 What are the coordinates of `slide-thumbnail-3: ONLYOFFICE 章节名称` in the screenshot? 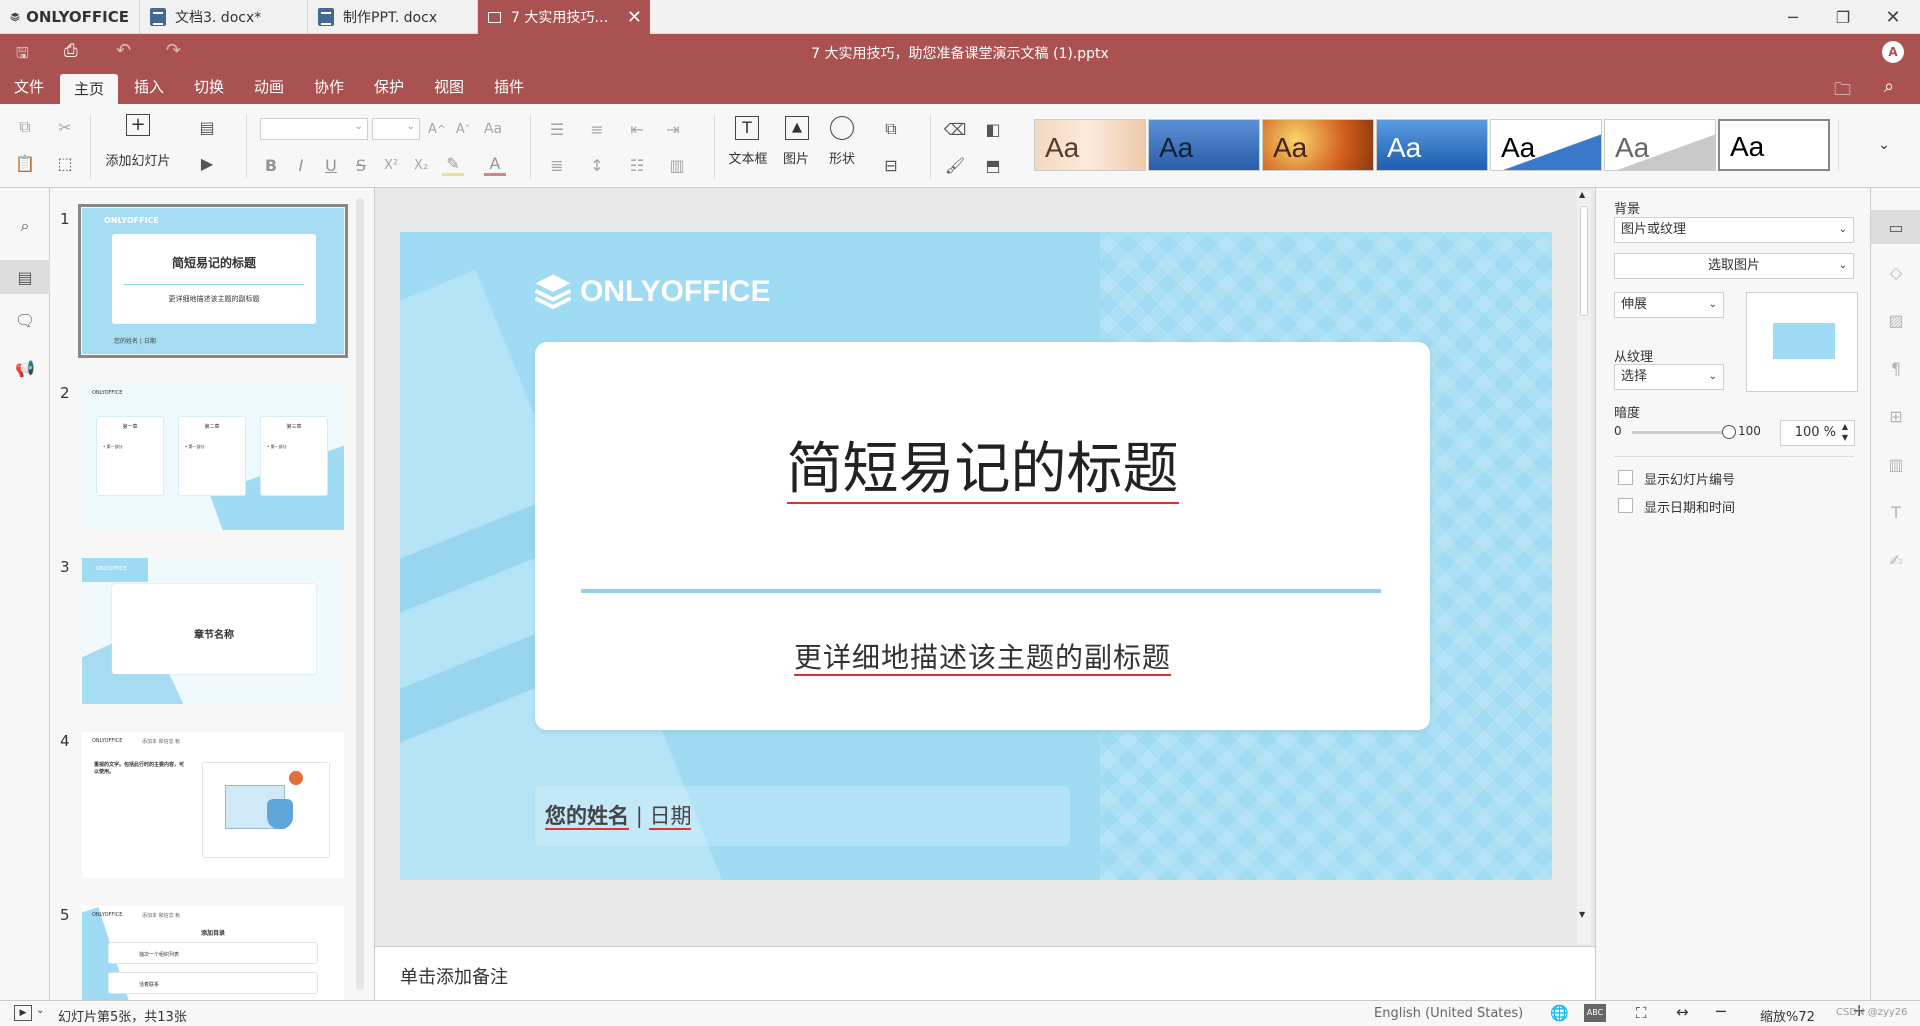 It's located at (213, 631).